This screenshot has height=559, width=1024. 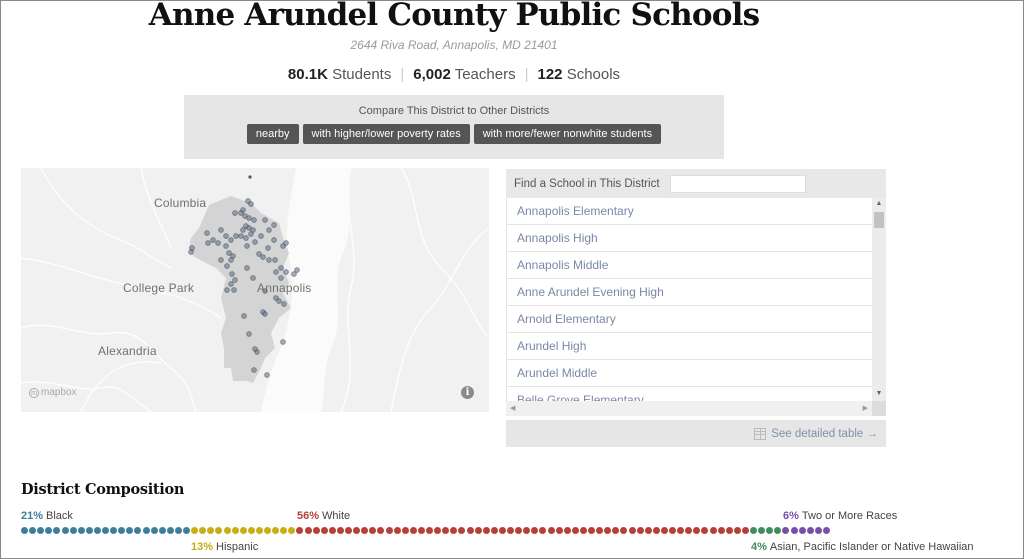 What do you see at coordinates (689, 408) in the screenshot?
I see `horizontal-scrollbar: ◀ ▶` at bounding box center [689, 408].